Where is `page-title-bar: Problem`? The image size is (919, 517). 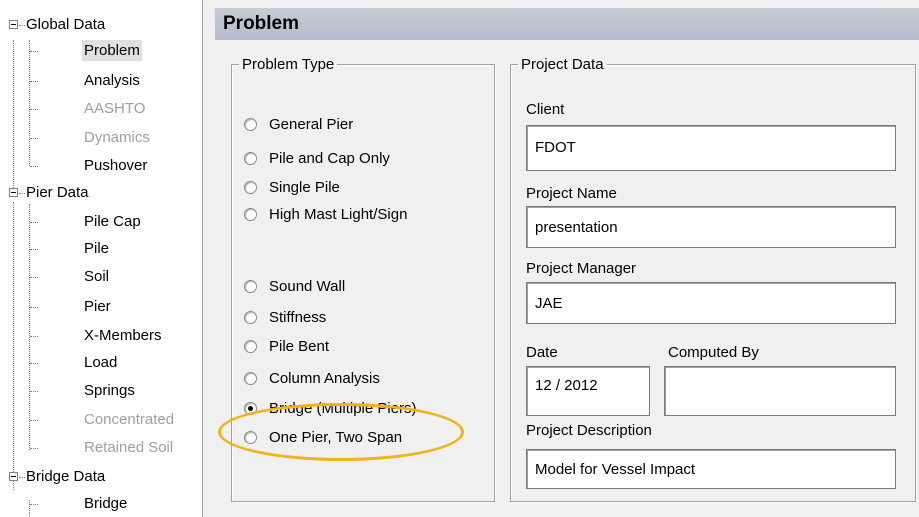
page-title-bar: Problem is located at coordinates (567, 24).